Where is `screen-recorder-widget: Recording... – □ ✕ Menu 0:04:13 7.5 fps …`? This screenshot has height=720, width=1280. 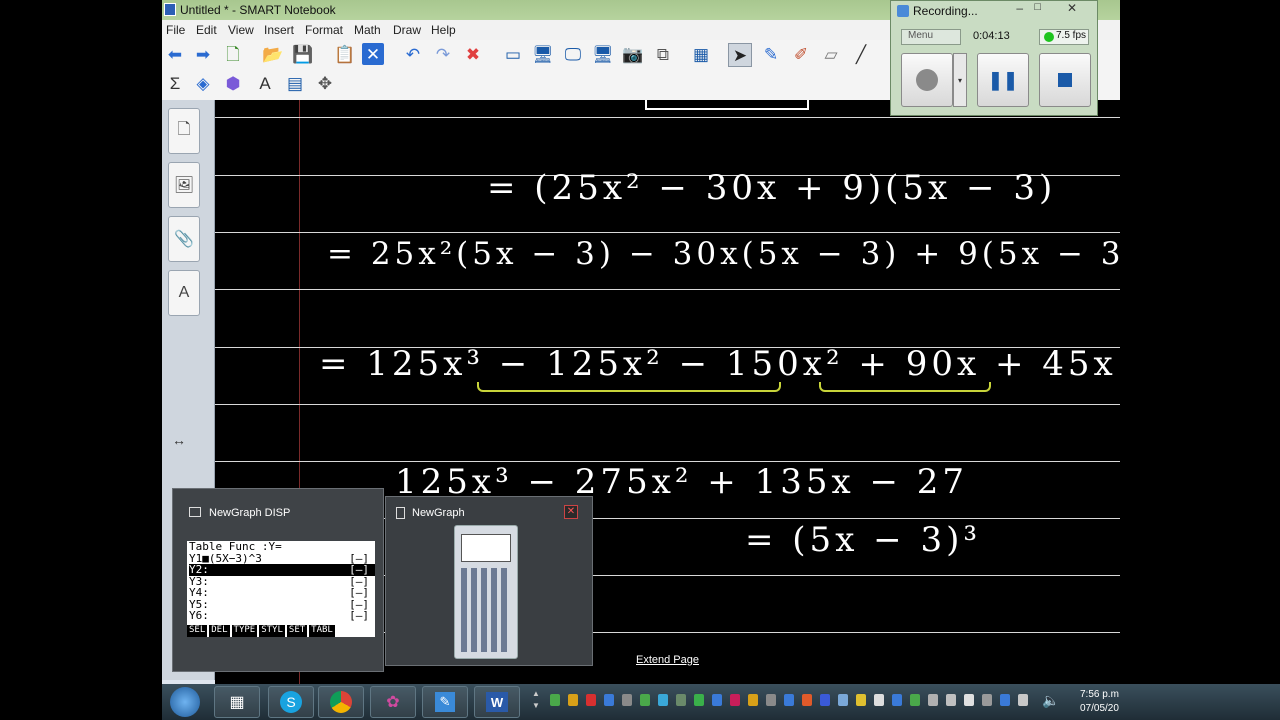
screen-recorder-widget: Recording... – □ ✕ Menu 0:04:13 7.5 fps … is located at coordinates (994, 58).